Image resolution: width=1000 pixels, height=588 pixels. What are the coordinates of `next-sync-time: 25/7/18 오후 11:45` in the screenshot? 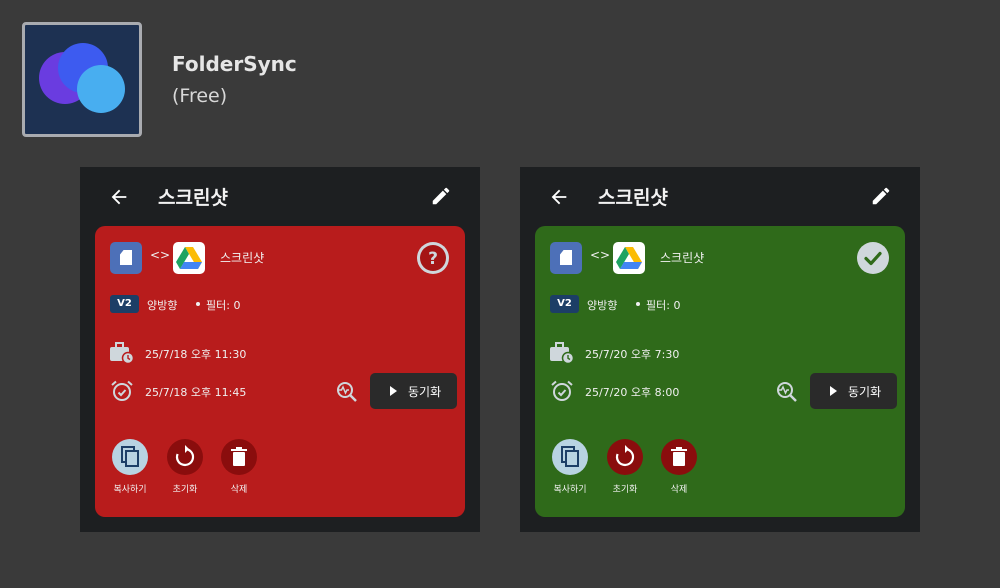 It's located at (196, 392).